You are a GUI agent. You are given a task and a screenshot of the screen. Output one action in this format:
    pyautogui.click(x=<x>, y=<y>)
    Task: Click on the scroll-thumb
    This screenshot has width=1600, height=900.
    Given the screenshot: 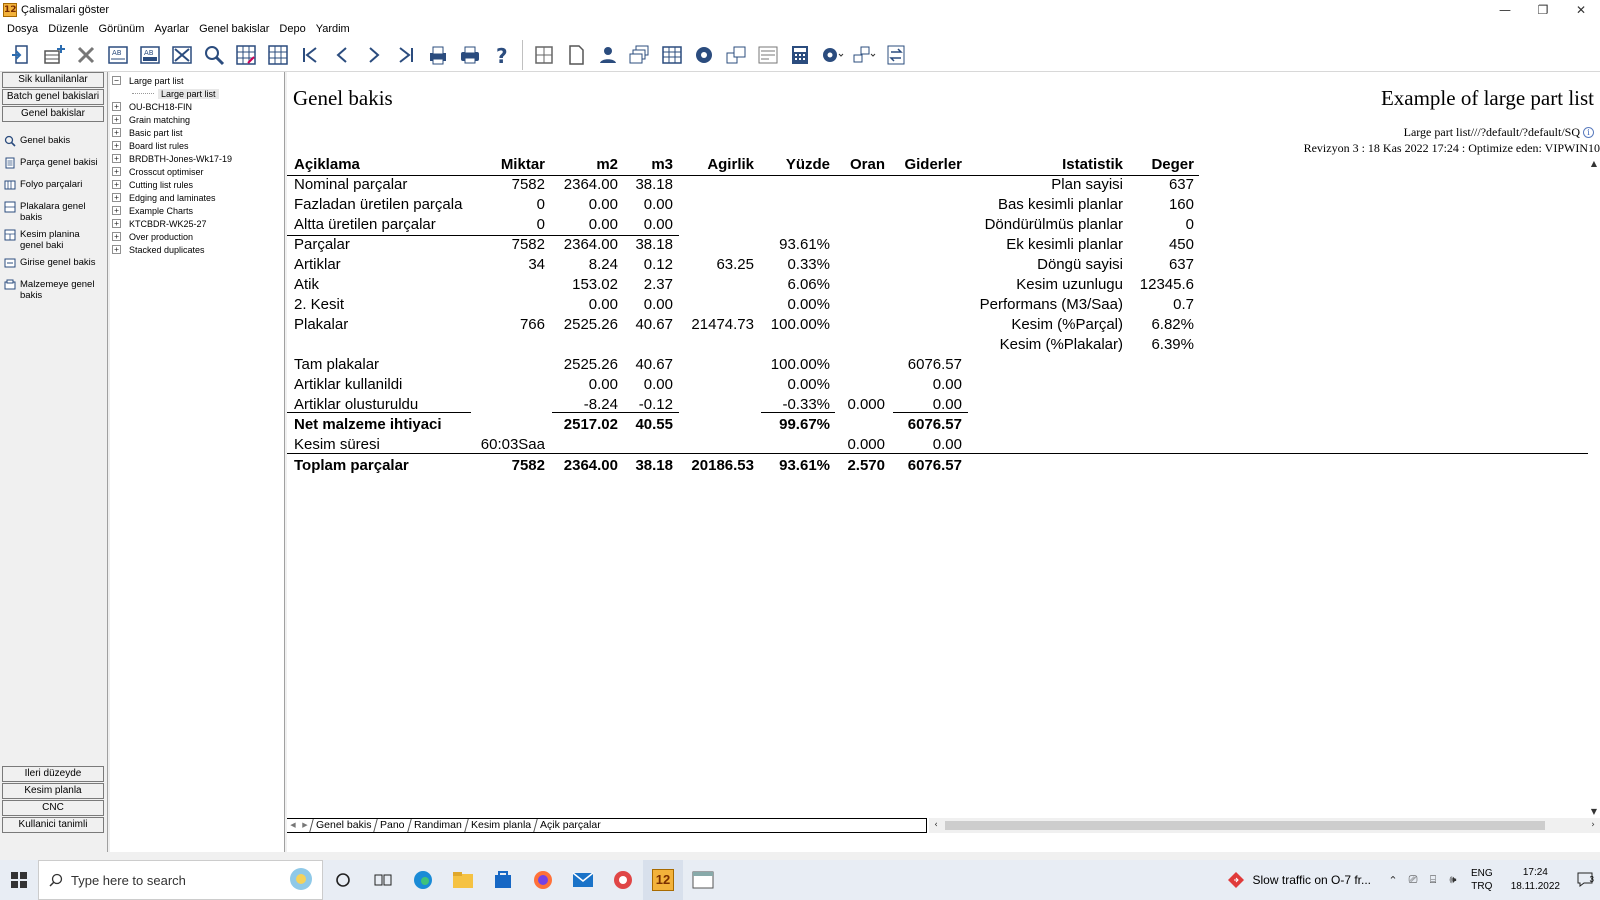 What is the action you would take?
    pyautogui.click(x=1245, y=825)
    